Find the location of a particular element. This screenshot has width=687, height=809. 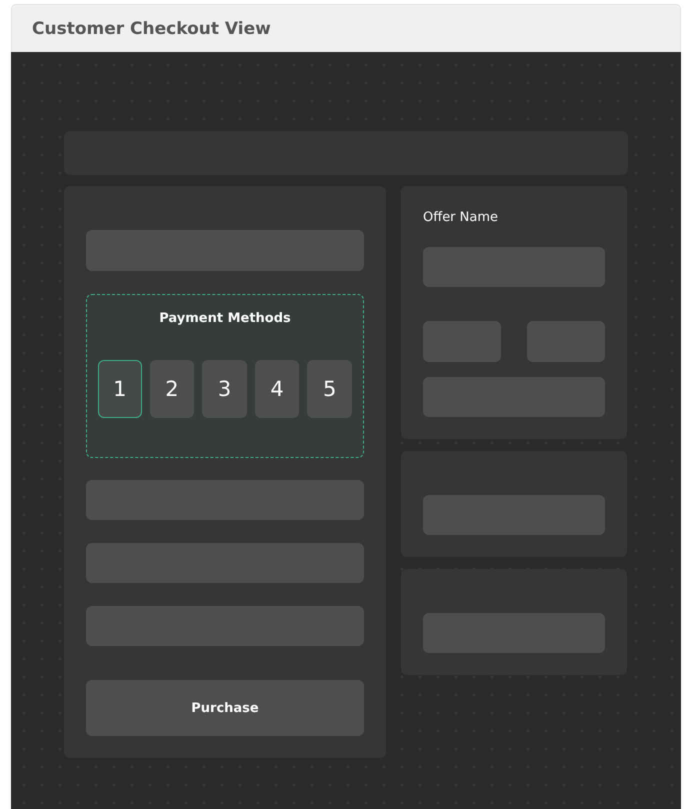

field-label: Offer Name is located at coordinates (461, 217).